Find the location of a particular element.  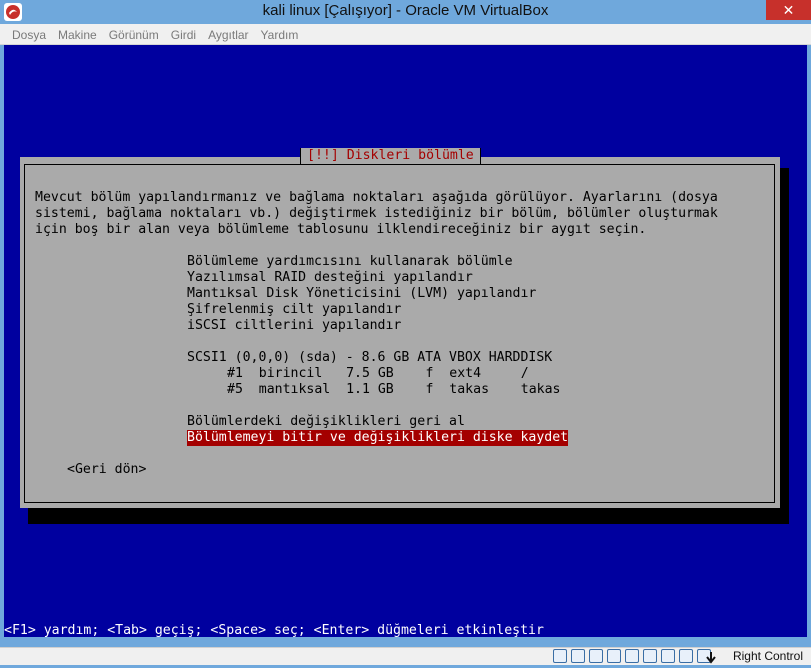

optical-drive-icon is located at coordinates (578, 656).